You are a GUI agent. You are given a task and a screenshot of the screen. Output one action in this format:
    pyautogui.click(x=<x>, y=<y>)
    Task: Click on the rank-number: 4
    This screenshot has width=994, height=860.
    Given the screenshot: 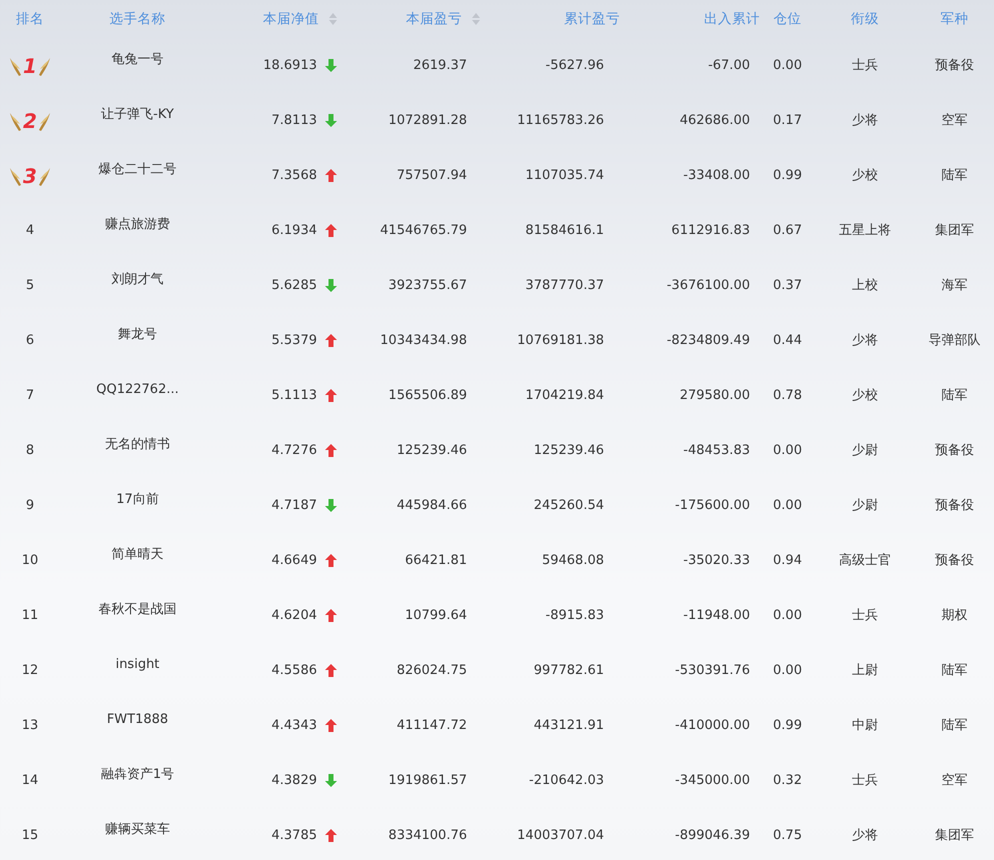 What is the action you would take?
    pyautogui.click(x=30, y=231)
    